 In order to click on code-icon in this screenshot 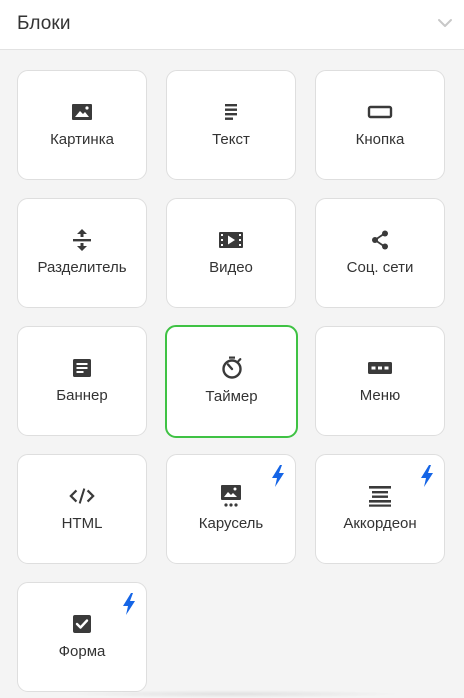, I will do `click(82, 496)`.